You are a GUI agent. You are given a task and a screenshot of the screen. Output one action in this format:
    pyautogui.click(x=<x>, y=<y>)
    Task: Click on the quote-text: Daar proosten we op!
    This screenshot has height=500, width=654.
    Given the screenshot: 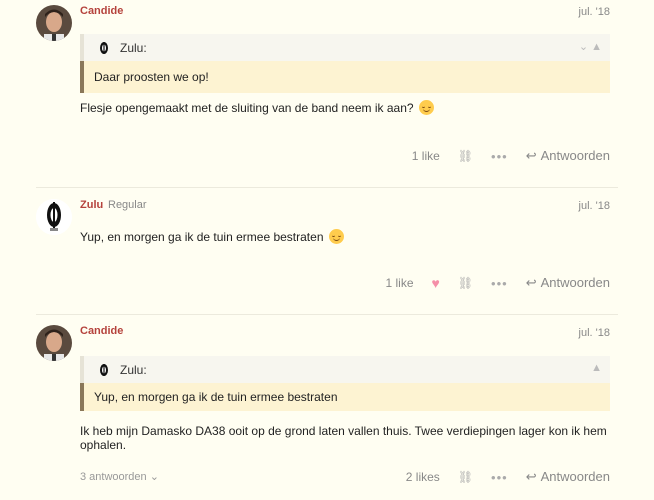 What is the action you would take?
    pyautogui.click(x=151, y=77)
    